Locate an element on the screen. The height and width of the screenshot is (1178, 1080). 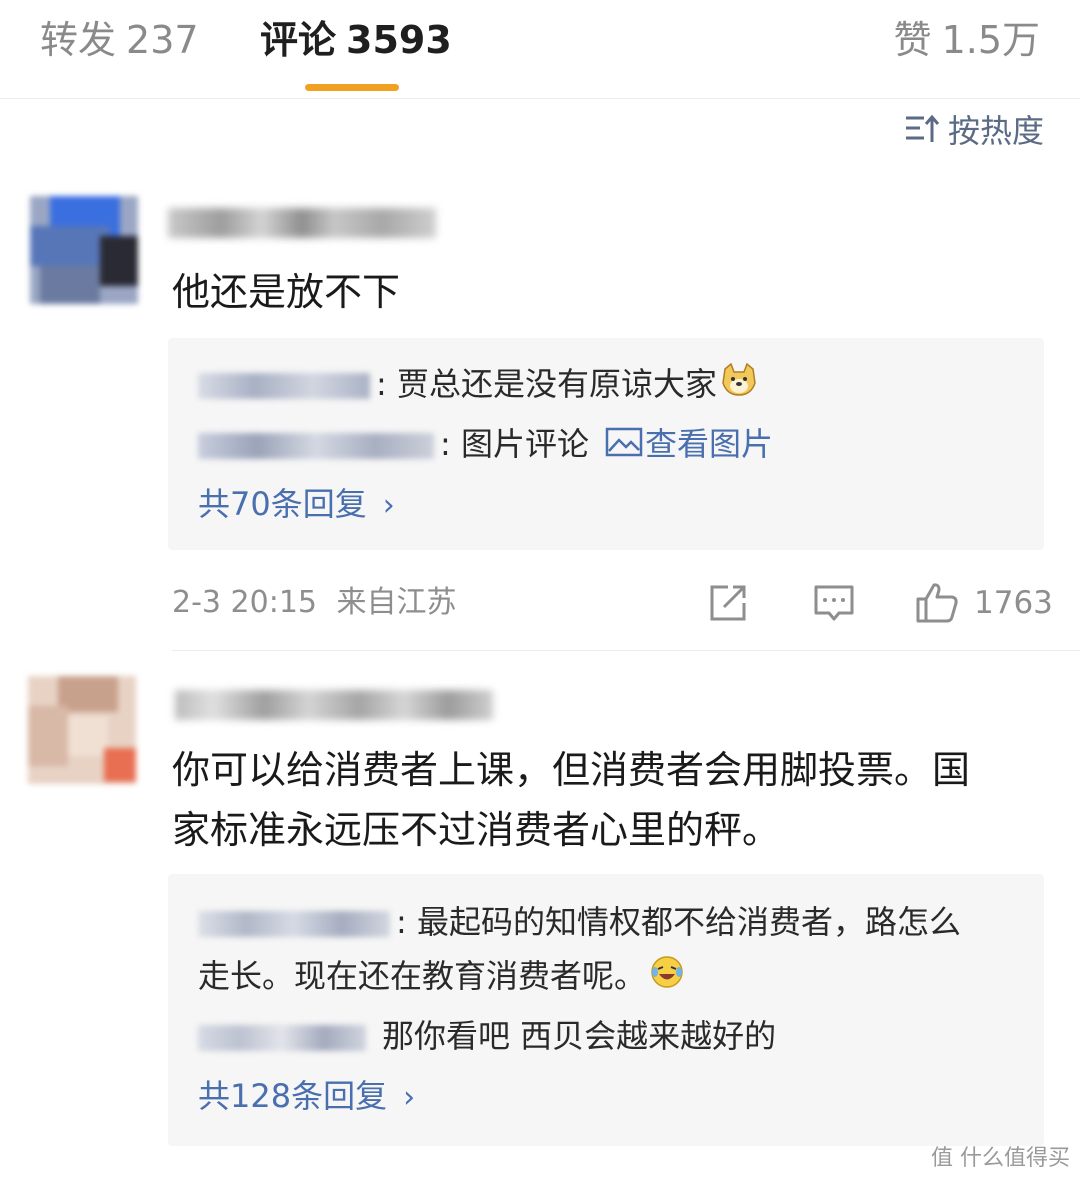
share-icon is located at coordinates (728, 603).